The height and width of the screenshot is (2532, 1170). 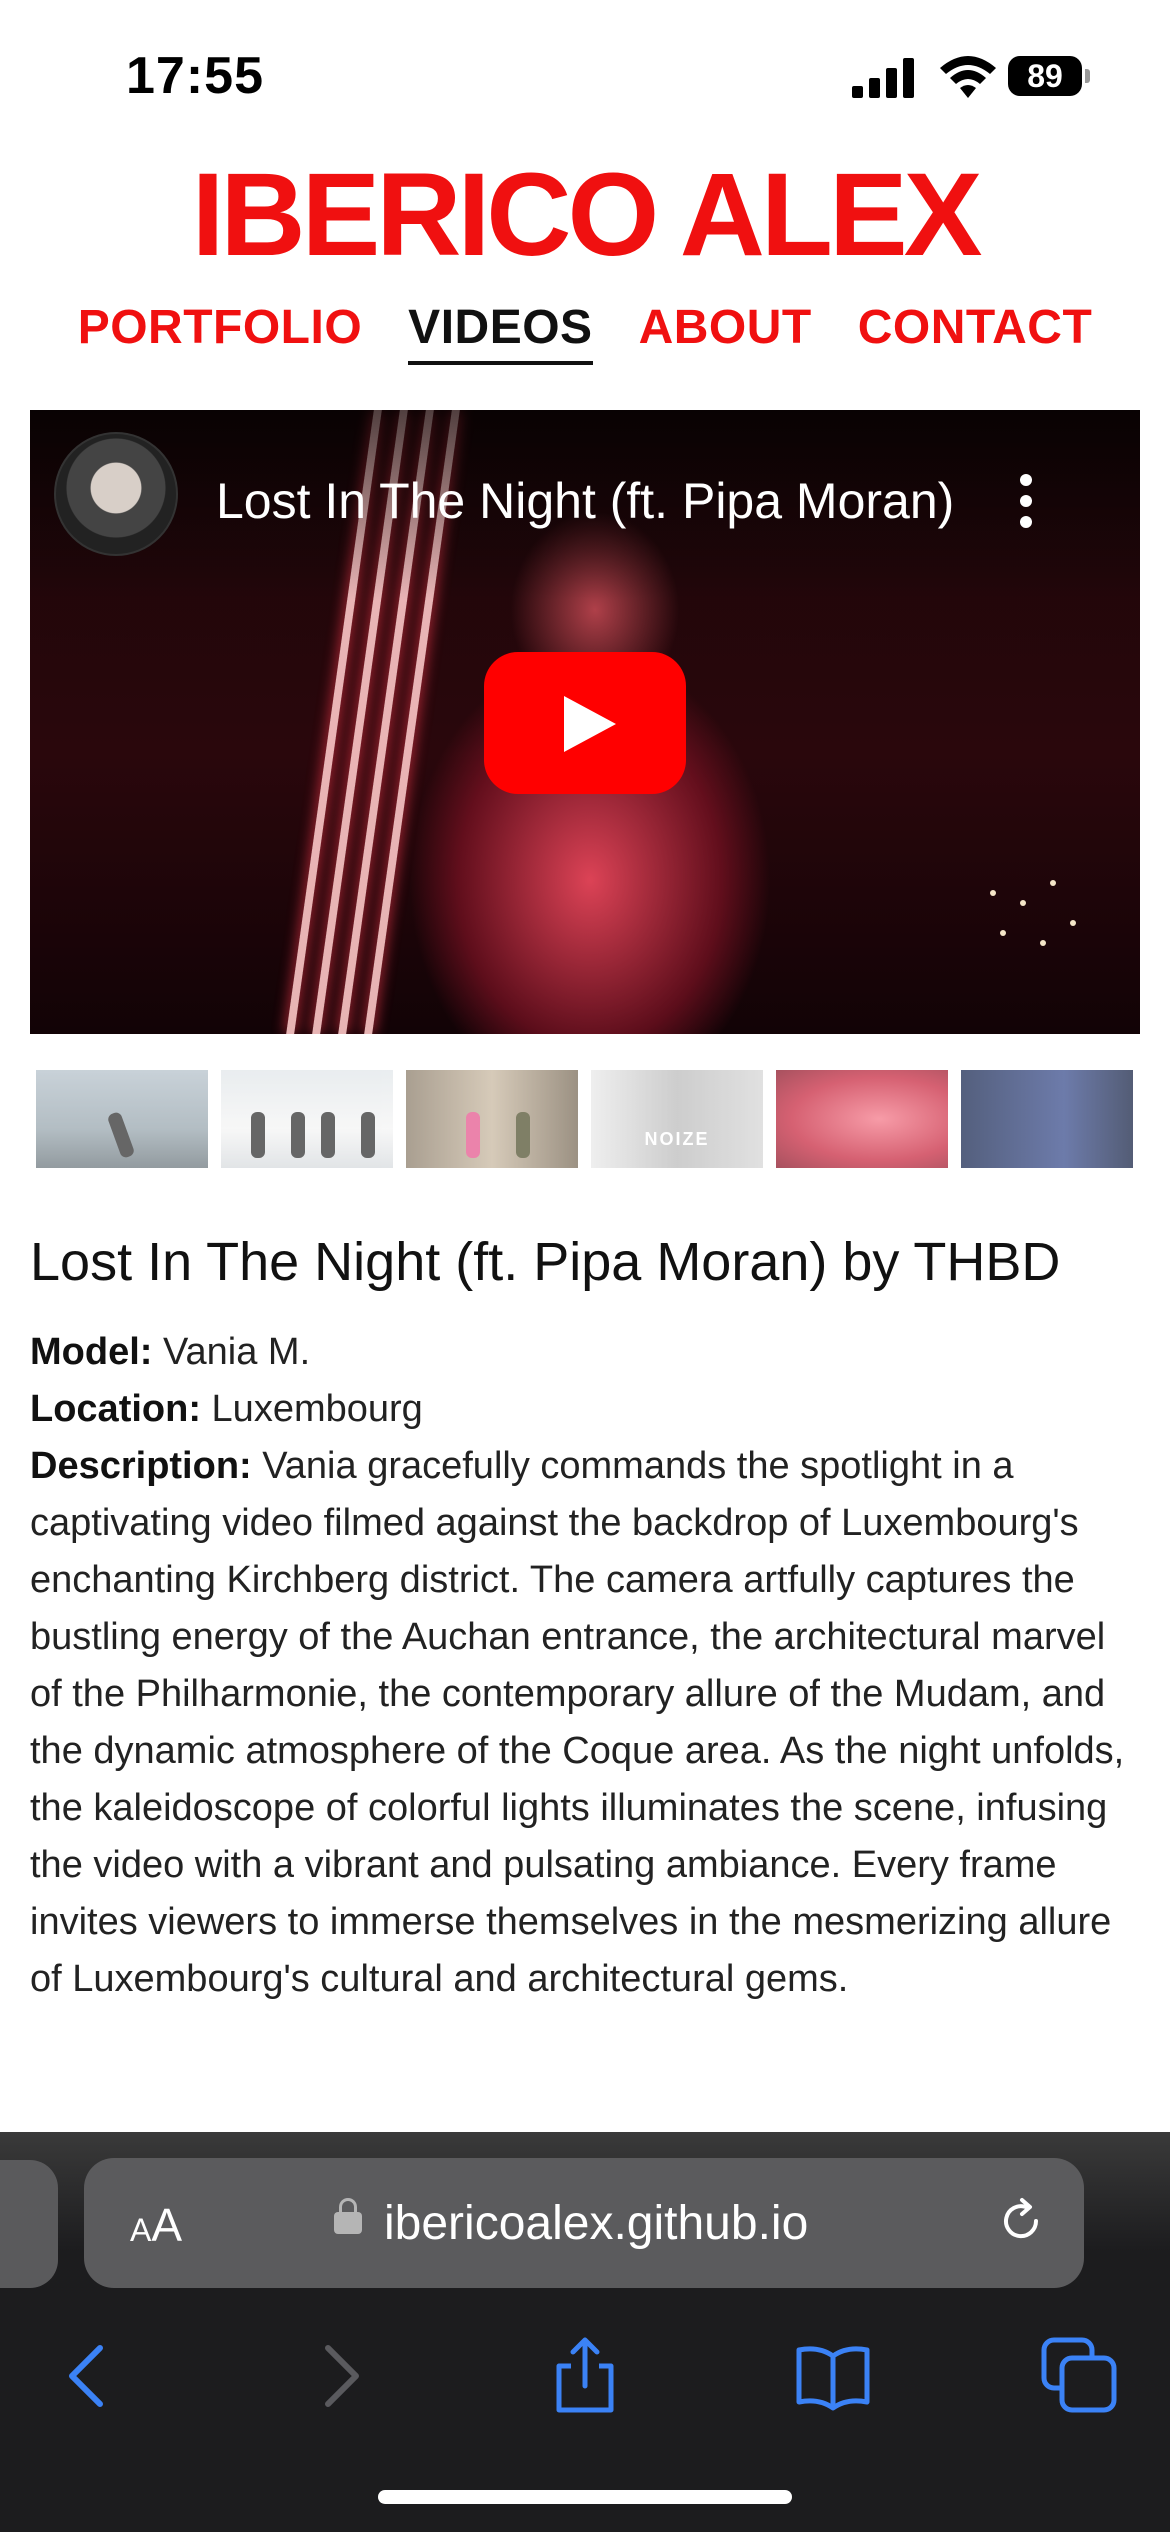 What do you see at coordinates (91, 1352) in the screenshot?
I see `model-label: Model:` at bounding box center [91, 1352].